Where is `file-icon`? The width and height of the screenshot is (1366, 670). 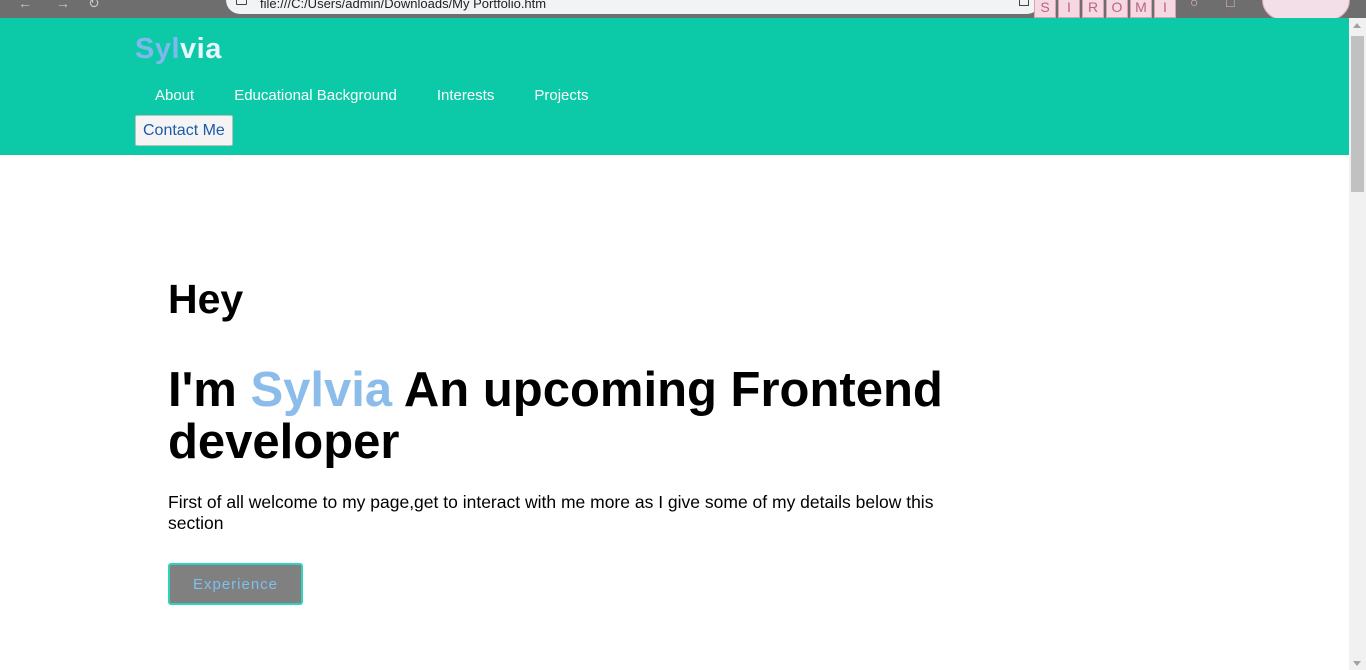
file-icon is located at coordinates (241, 2).